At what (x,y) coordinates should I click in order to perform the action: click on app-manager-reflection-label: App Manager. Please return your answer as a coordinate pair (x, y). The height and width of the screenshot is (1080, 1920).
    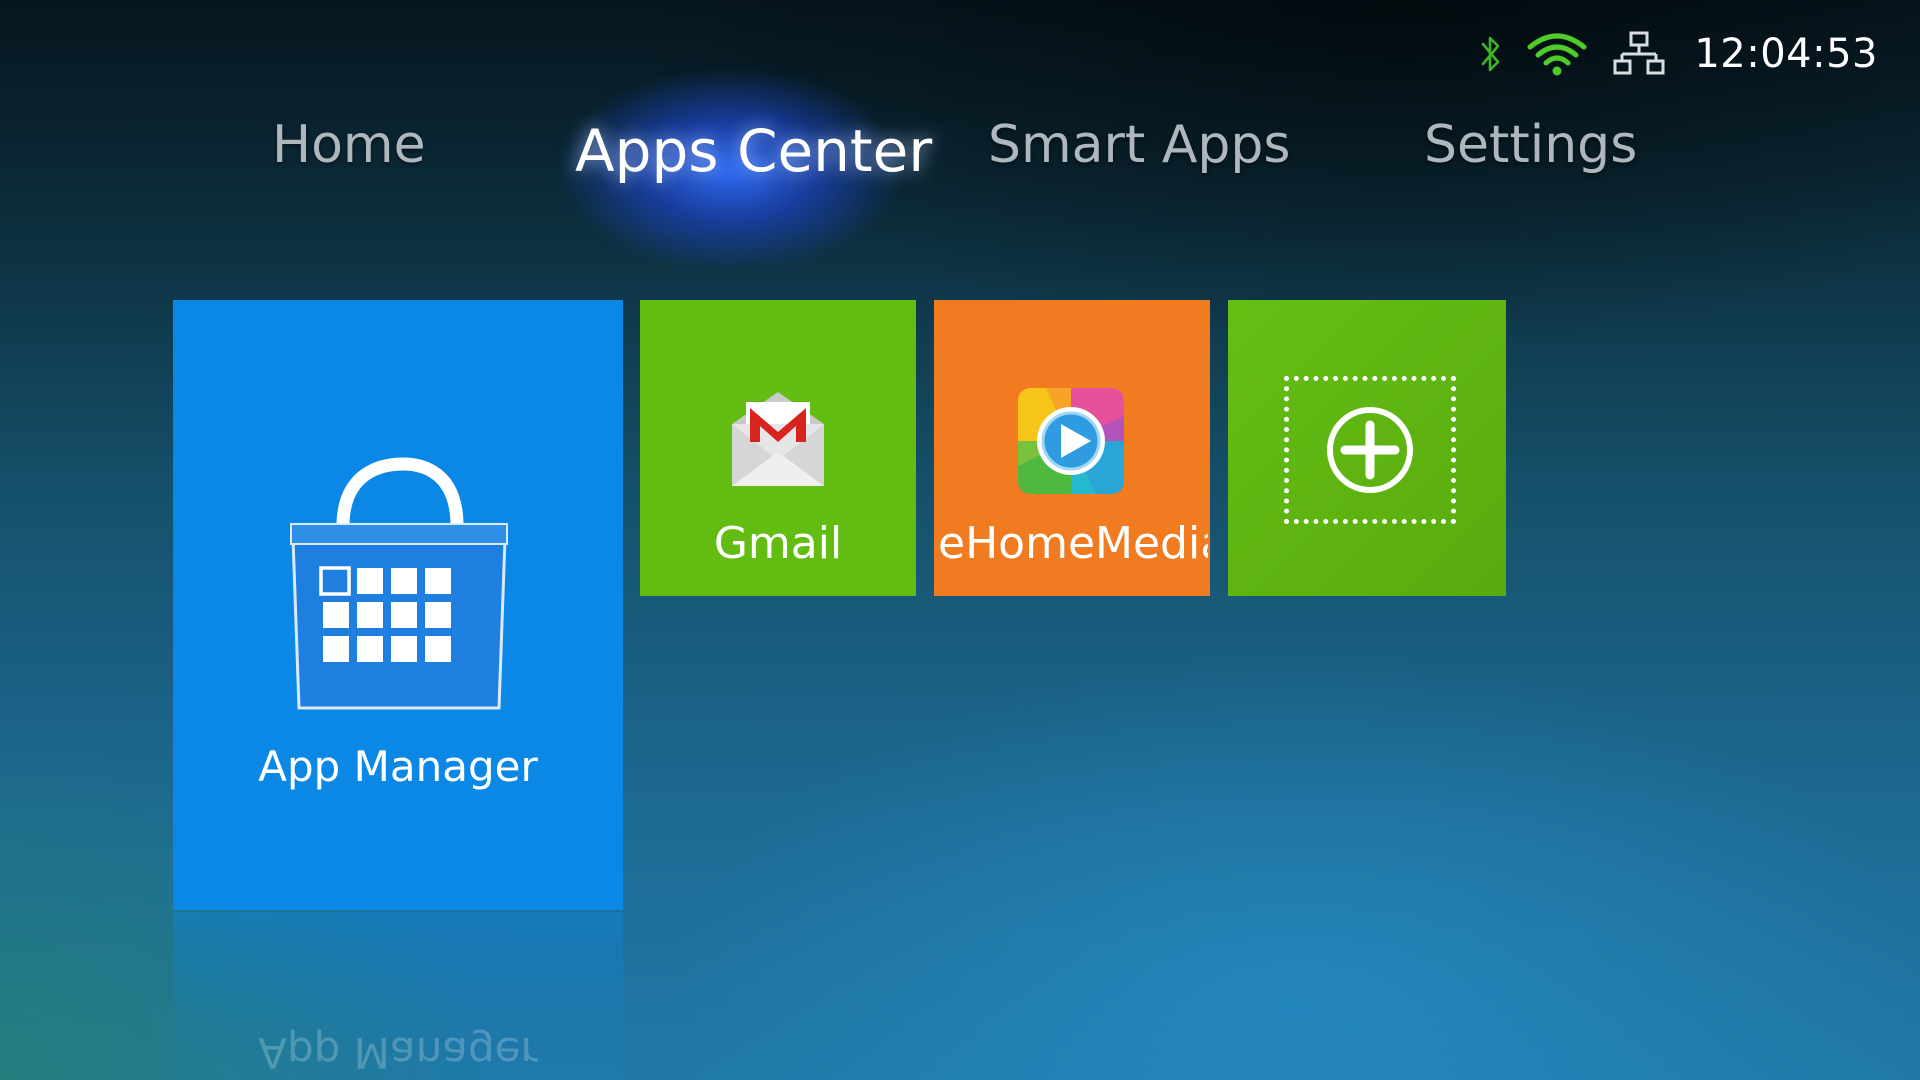
    Looking at the image, I should click on (398, 1052).